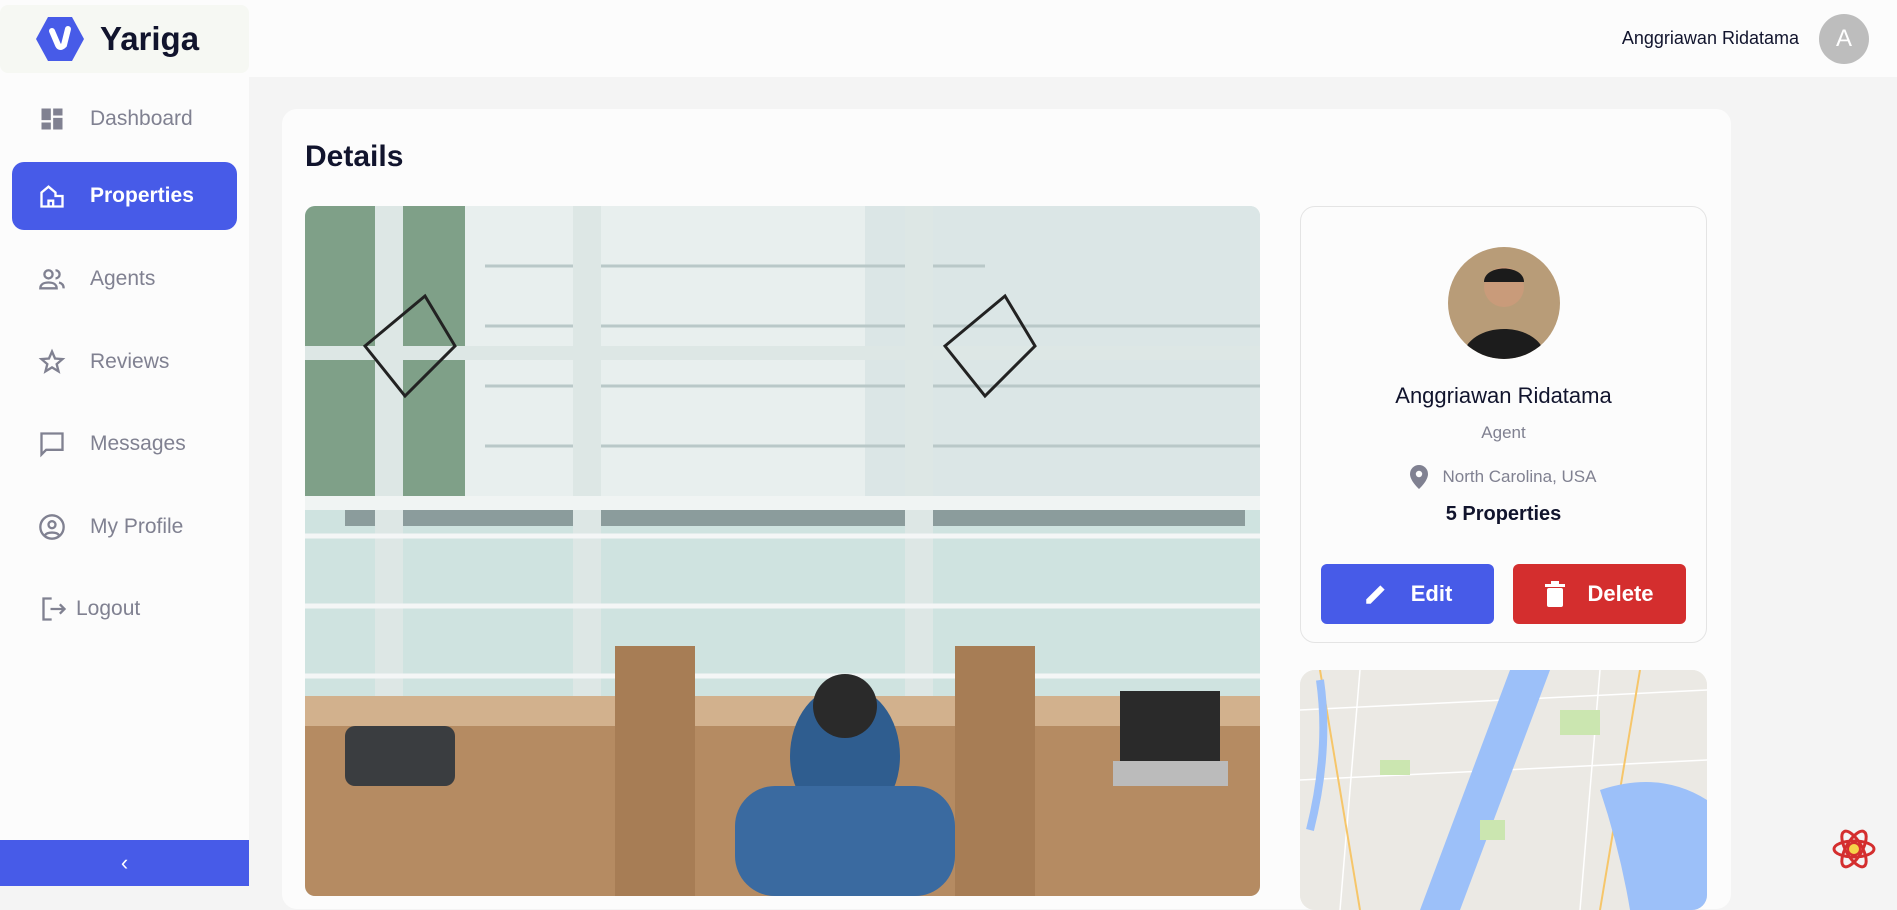 The width and height of the screenshot is (1897, 910). Describe the element at coordinates (1431, 593) in the screenshot. I see `edit-label: Edit` at that location.